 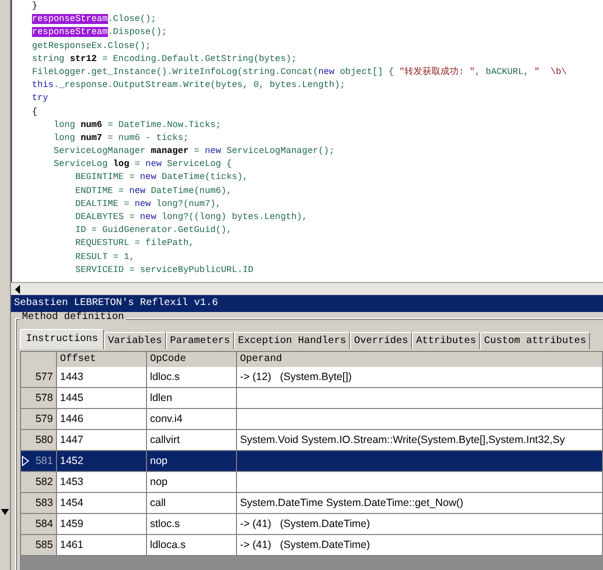 I want to click on row-header: 580, so click(x=39, y=440).